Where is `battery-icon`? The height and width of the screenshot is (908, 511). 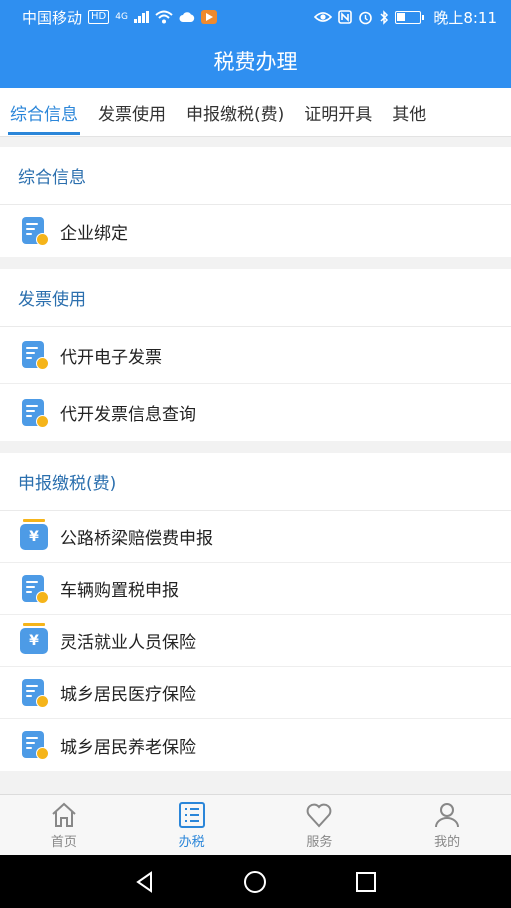
battery-icon is located at coordinates (410, 17).